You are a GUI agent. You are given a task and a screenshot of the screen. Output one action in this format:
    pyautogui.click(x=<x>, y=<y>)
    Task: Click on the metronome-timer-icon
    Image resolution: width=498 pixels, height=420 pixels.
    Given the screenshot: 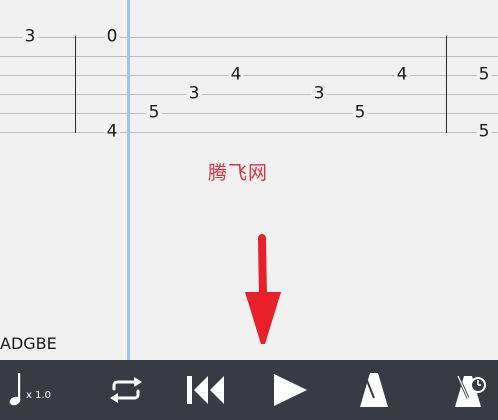 What is the action you would take?
    pyautogui.click(x=470, y=391)
    